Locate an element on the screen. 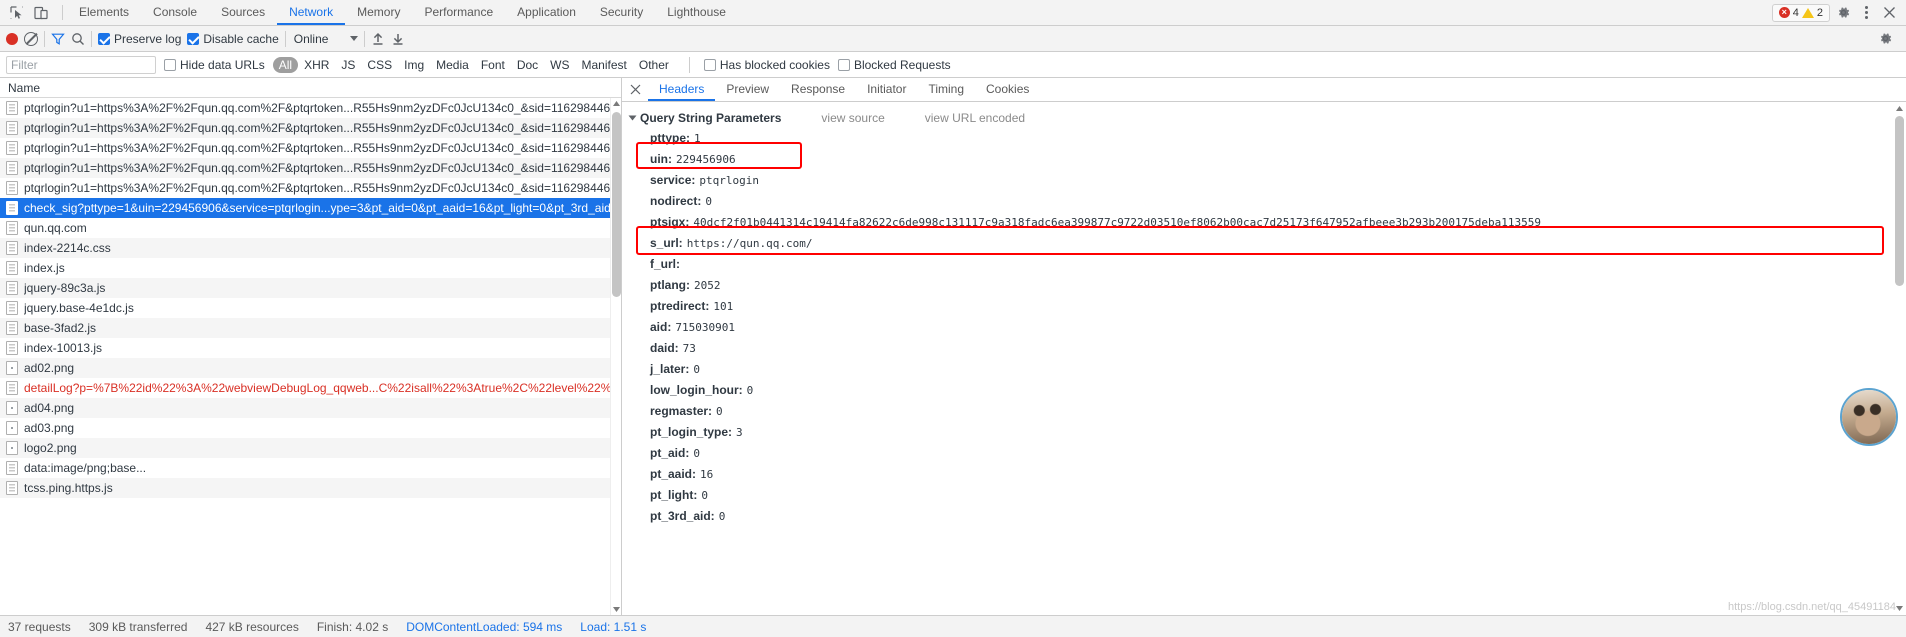 This screenshot has width=1906, height=637. tab-initiator: Initiator is located at coordinates (886, 89).